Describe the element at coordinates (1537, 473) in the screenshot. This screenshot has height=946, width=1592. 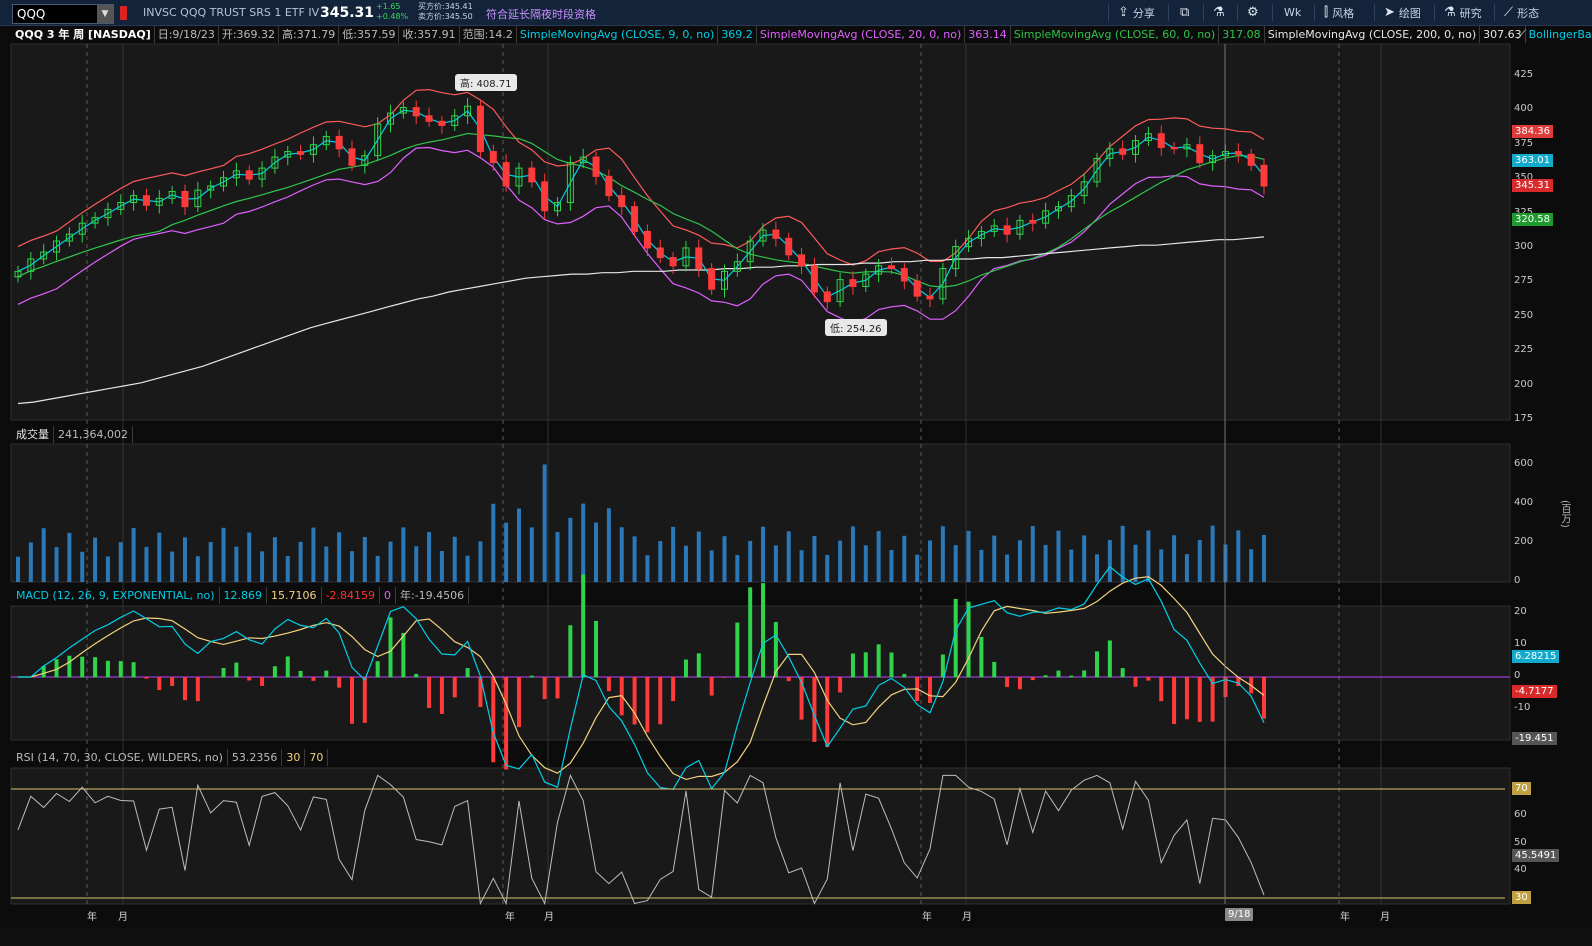
I see `rsi-tags: 70 45.5491 30` at that location.